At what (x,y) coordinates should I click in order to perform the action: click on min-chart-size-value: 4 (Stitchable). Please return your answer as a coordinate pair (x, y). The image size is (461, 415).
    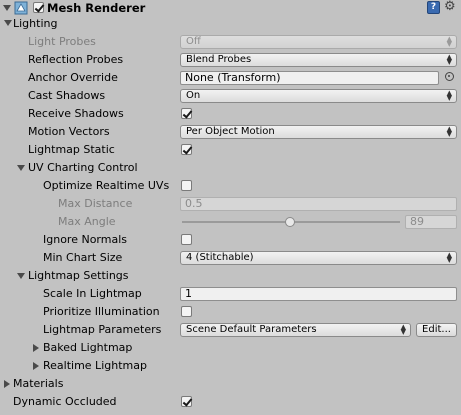
    Looking at the image, I should click on (220, 257).